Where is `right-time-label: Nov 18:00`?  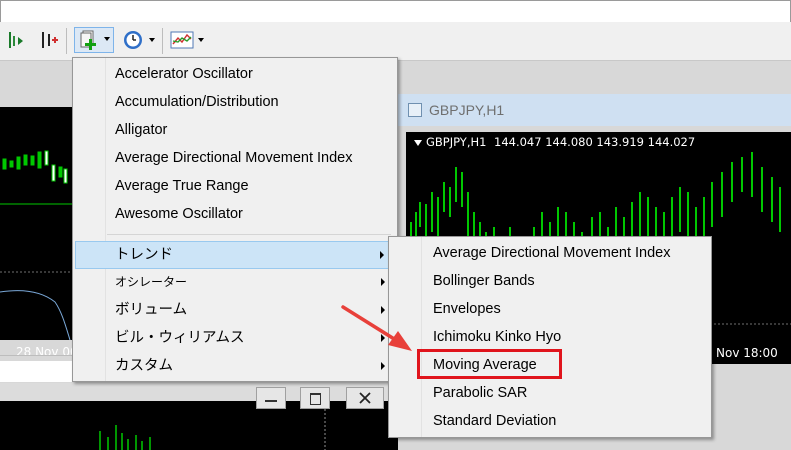 right-time-label: Nov 18:00 is located at coordinates (747, 353).